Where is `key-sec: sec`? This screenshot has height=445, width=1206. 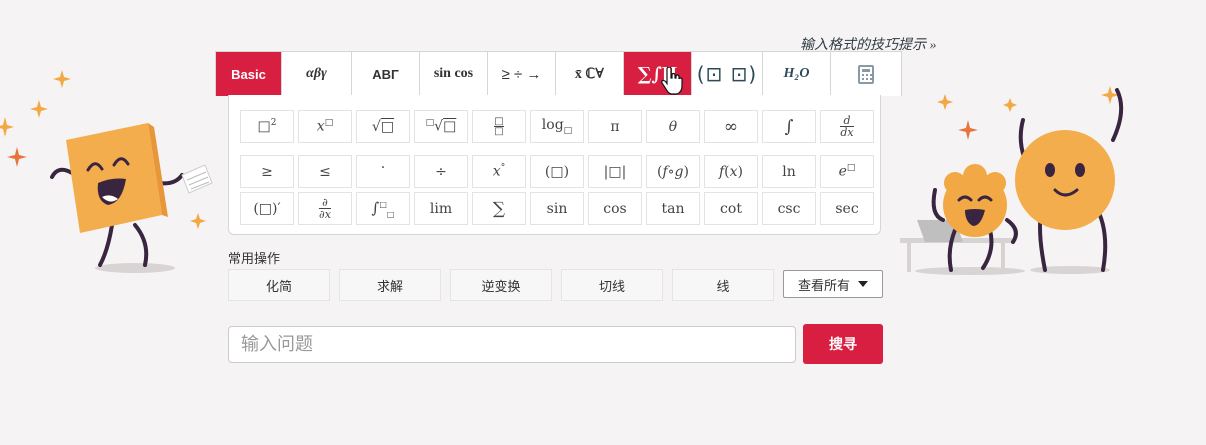
key-sec: sec is located at coordinates (847, 208).